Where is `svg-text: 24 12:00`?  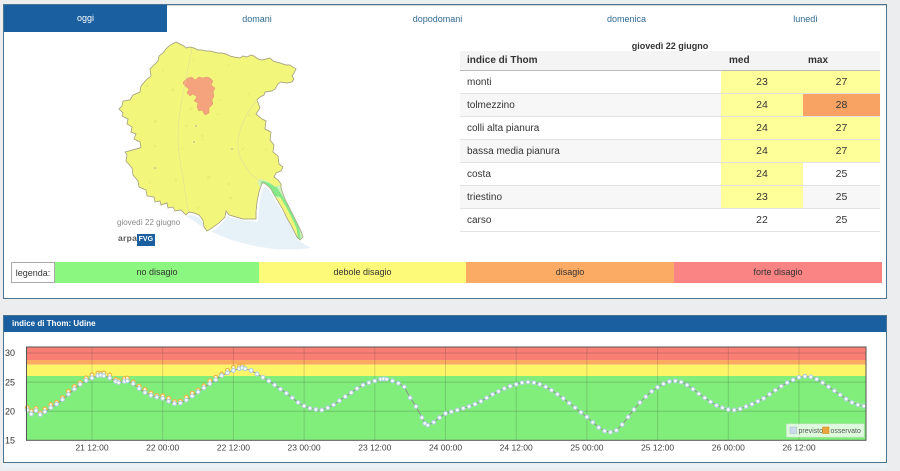 svg-text: 24 12:00 is located at coordinates (516, 448).